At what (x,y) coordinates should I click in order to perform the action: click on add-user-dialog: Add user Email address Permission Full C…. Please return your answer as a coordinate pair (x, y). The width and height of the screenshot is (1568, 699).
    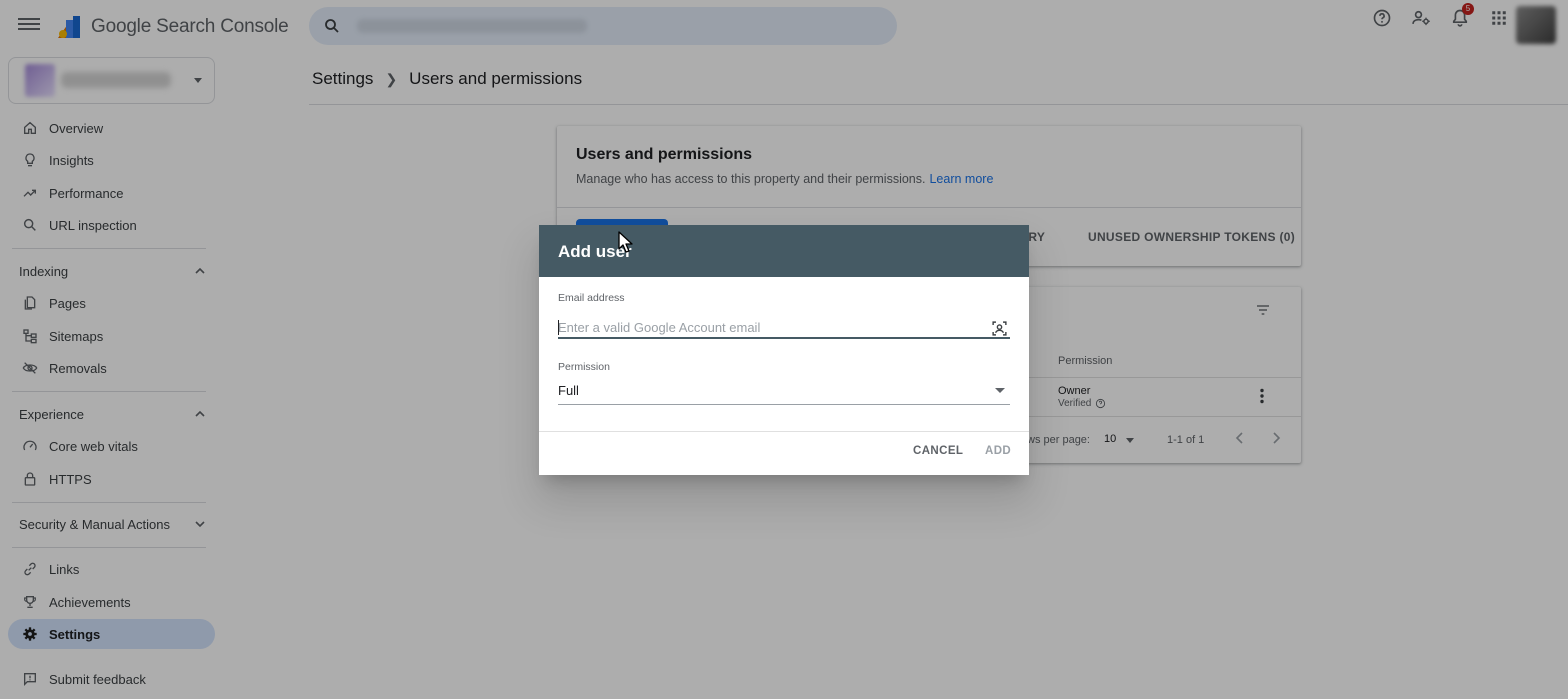
    Looking at the image, I should click on (784, 350).